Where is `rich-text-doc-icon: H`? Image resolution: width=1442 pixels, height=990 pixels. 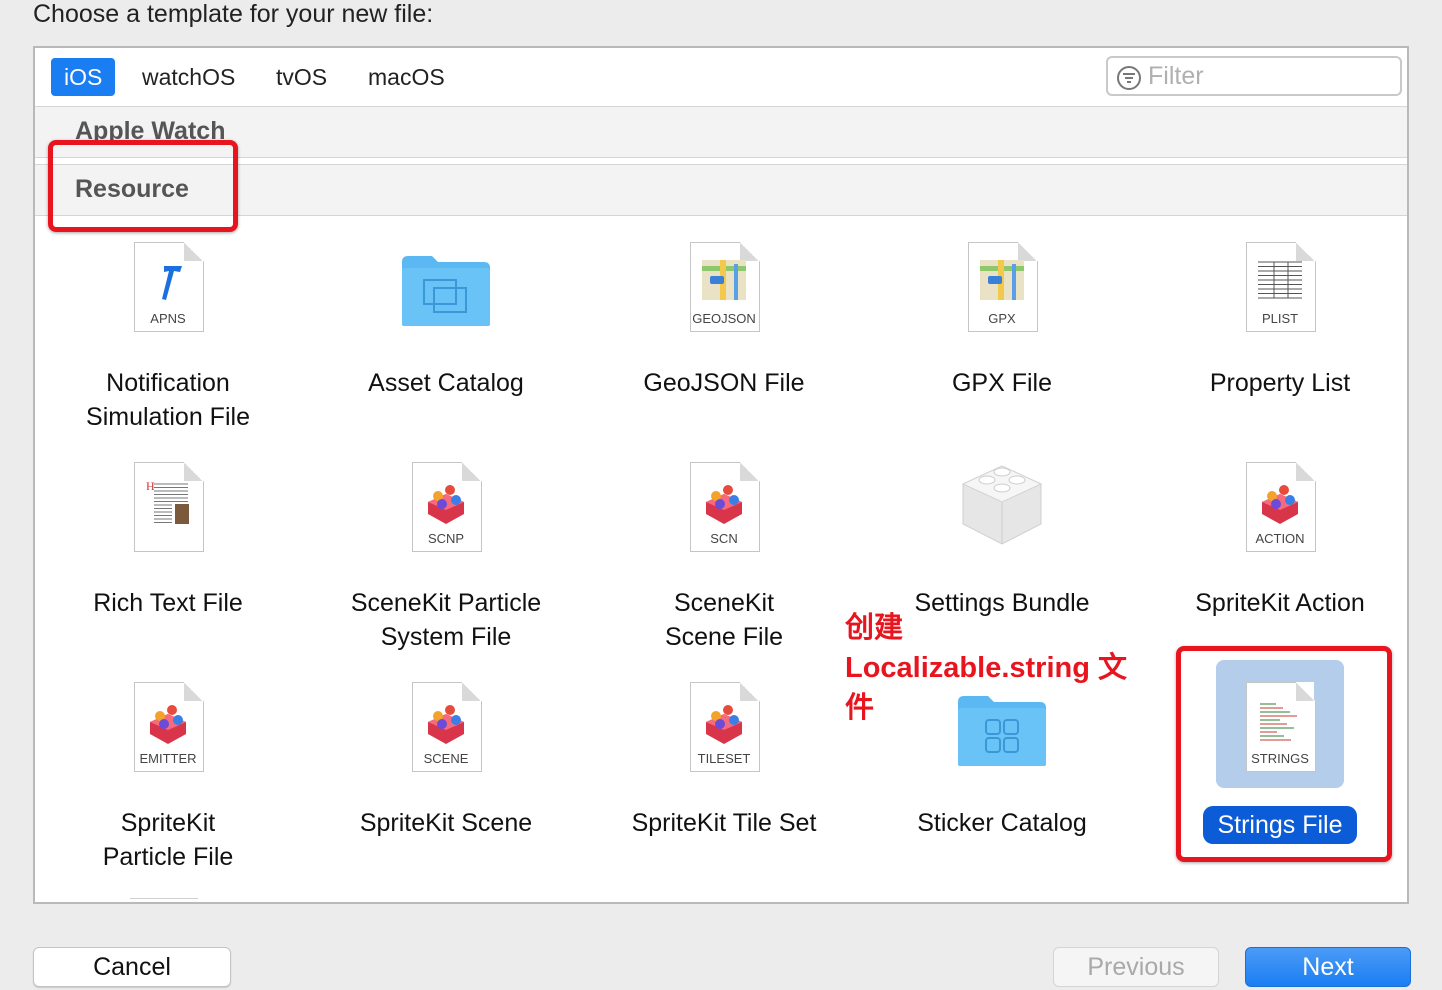
rich-text-doc-icon: H is located at coordinates (171, 517).